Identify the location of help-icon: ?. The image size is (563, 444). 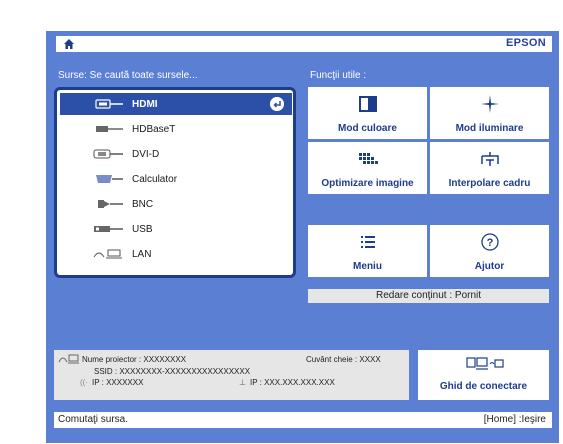
(489, 242).